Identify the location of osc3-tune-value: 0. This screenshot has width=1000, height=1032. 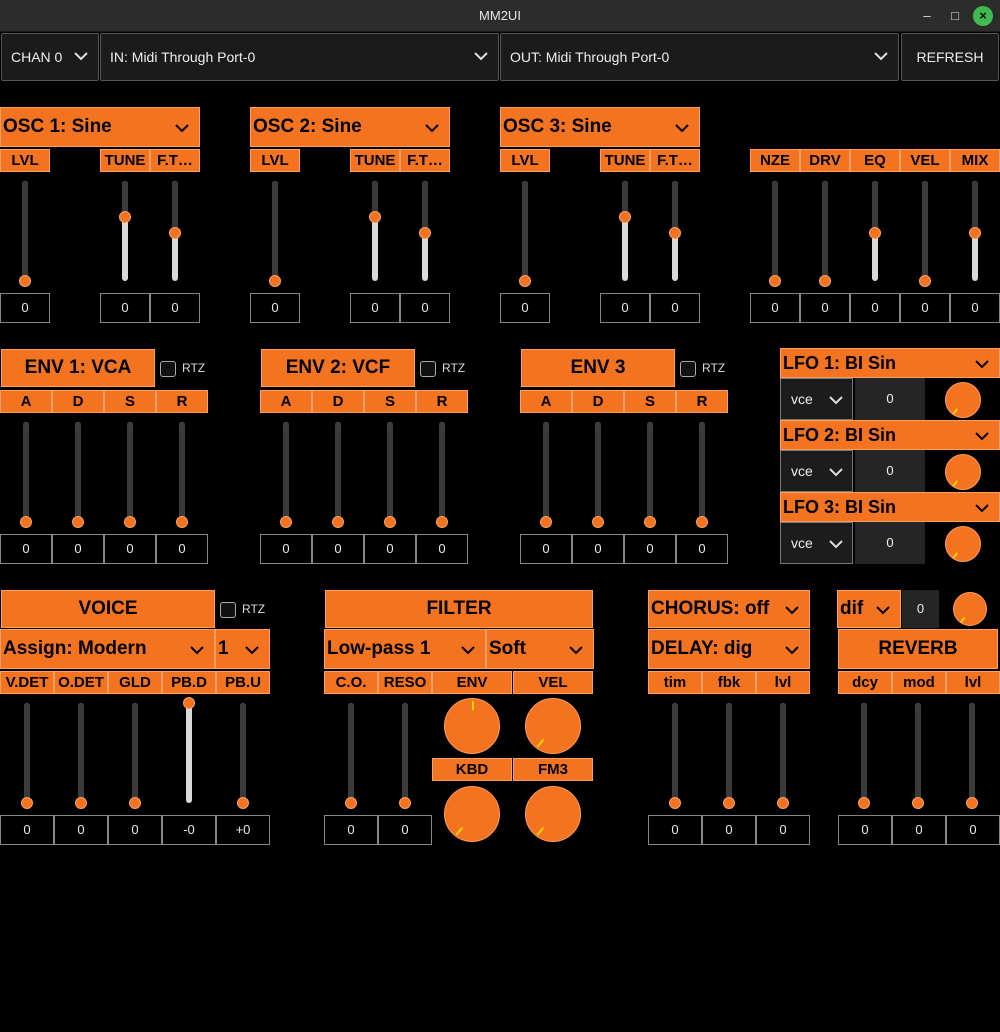
(625, 308).